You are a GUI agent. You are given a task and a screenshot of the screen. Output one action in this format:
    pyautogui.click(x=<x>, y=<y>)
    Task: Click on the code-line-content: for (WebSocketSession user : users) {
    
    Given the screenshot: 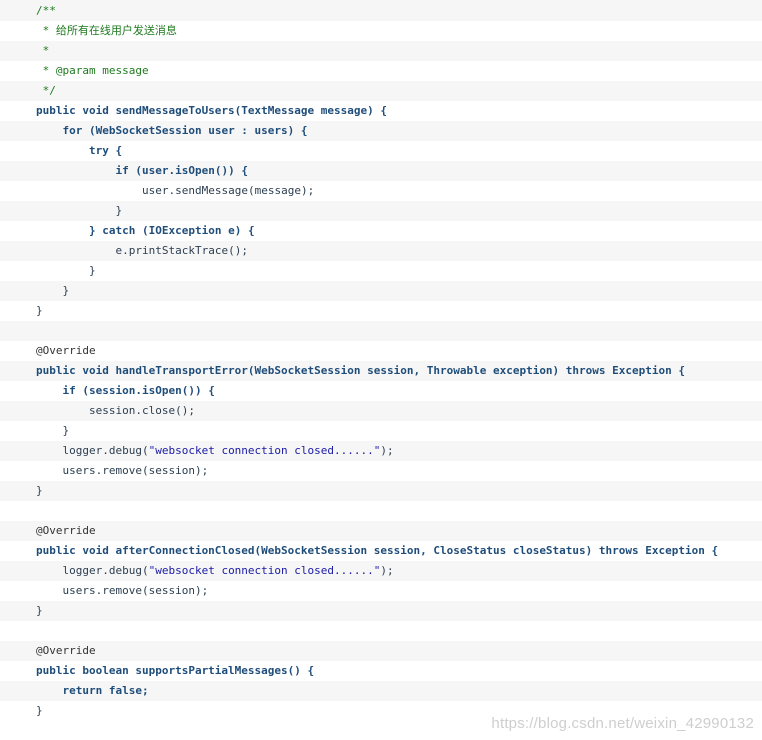 What is the action you would take?
    pyautogui.click(x=172, y=130)
    